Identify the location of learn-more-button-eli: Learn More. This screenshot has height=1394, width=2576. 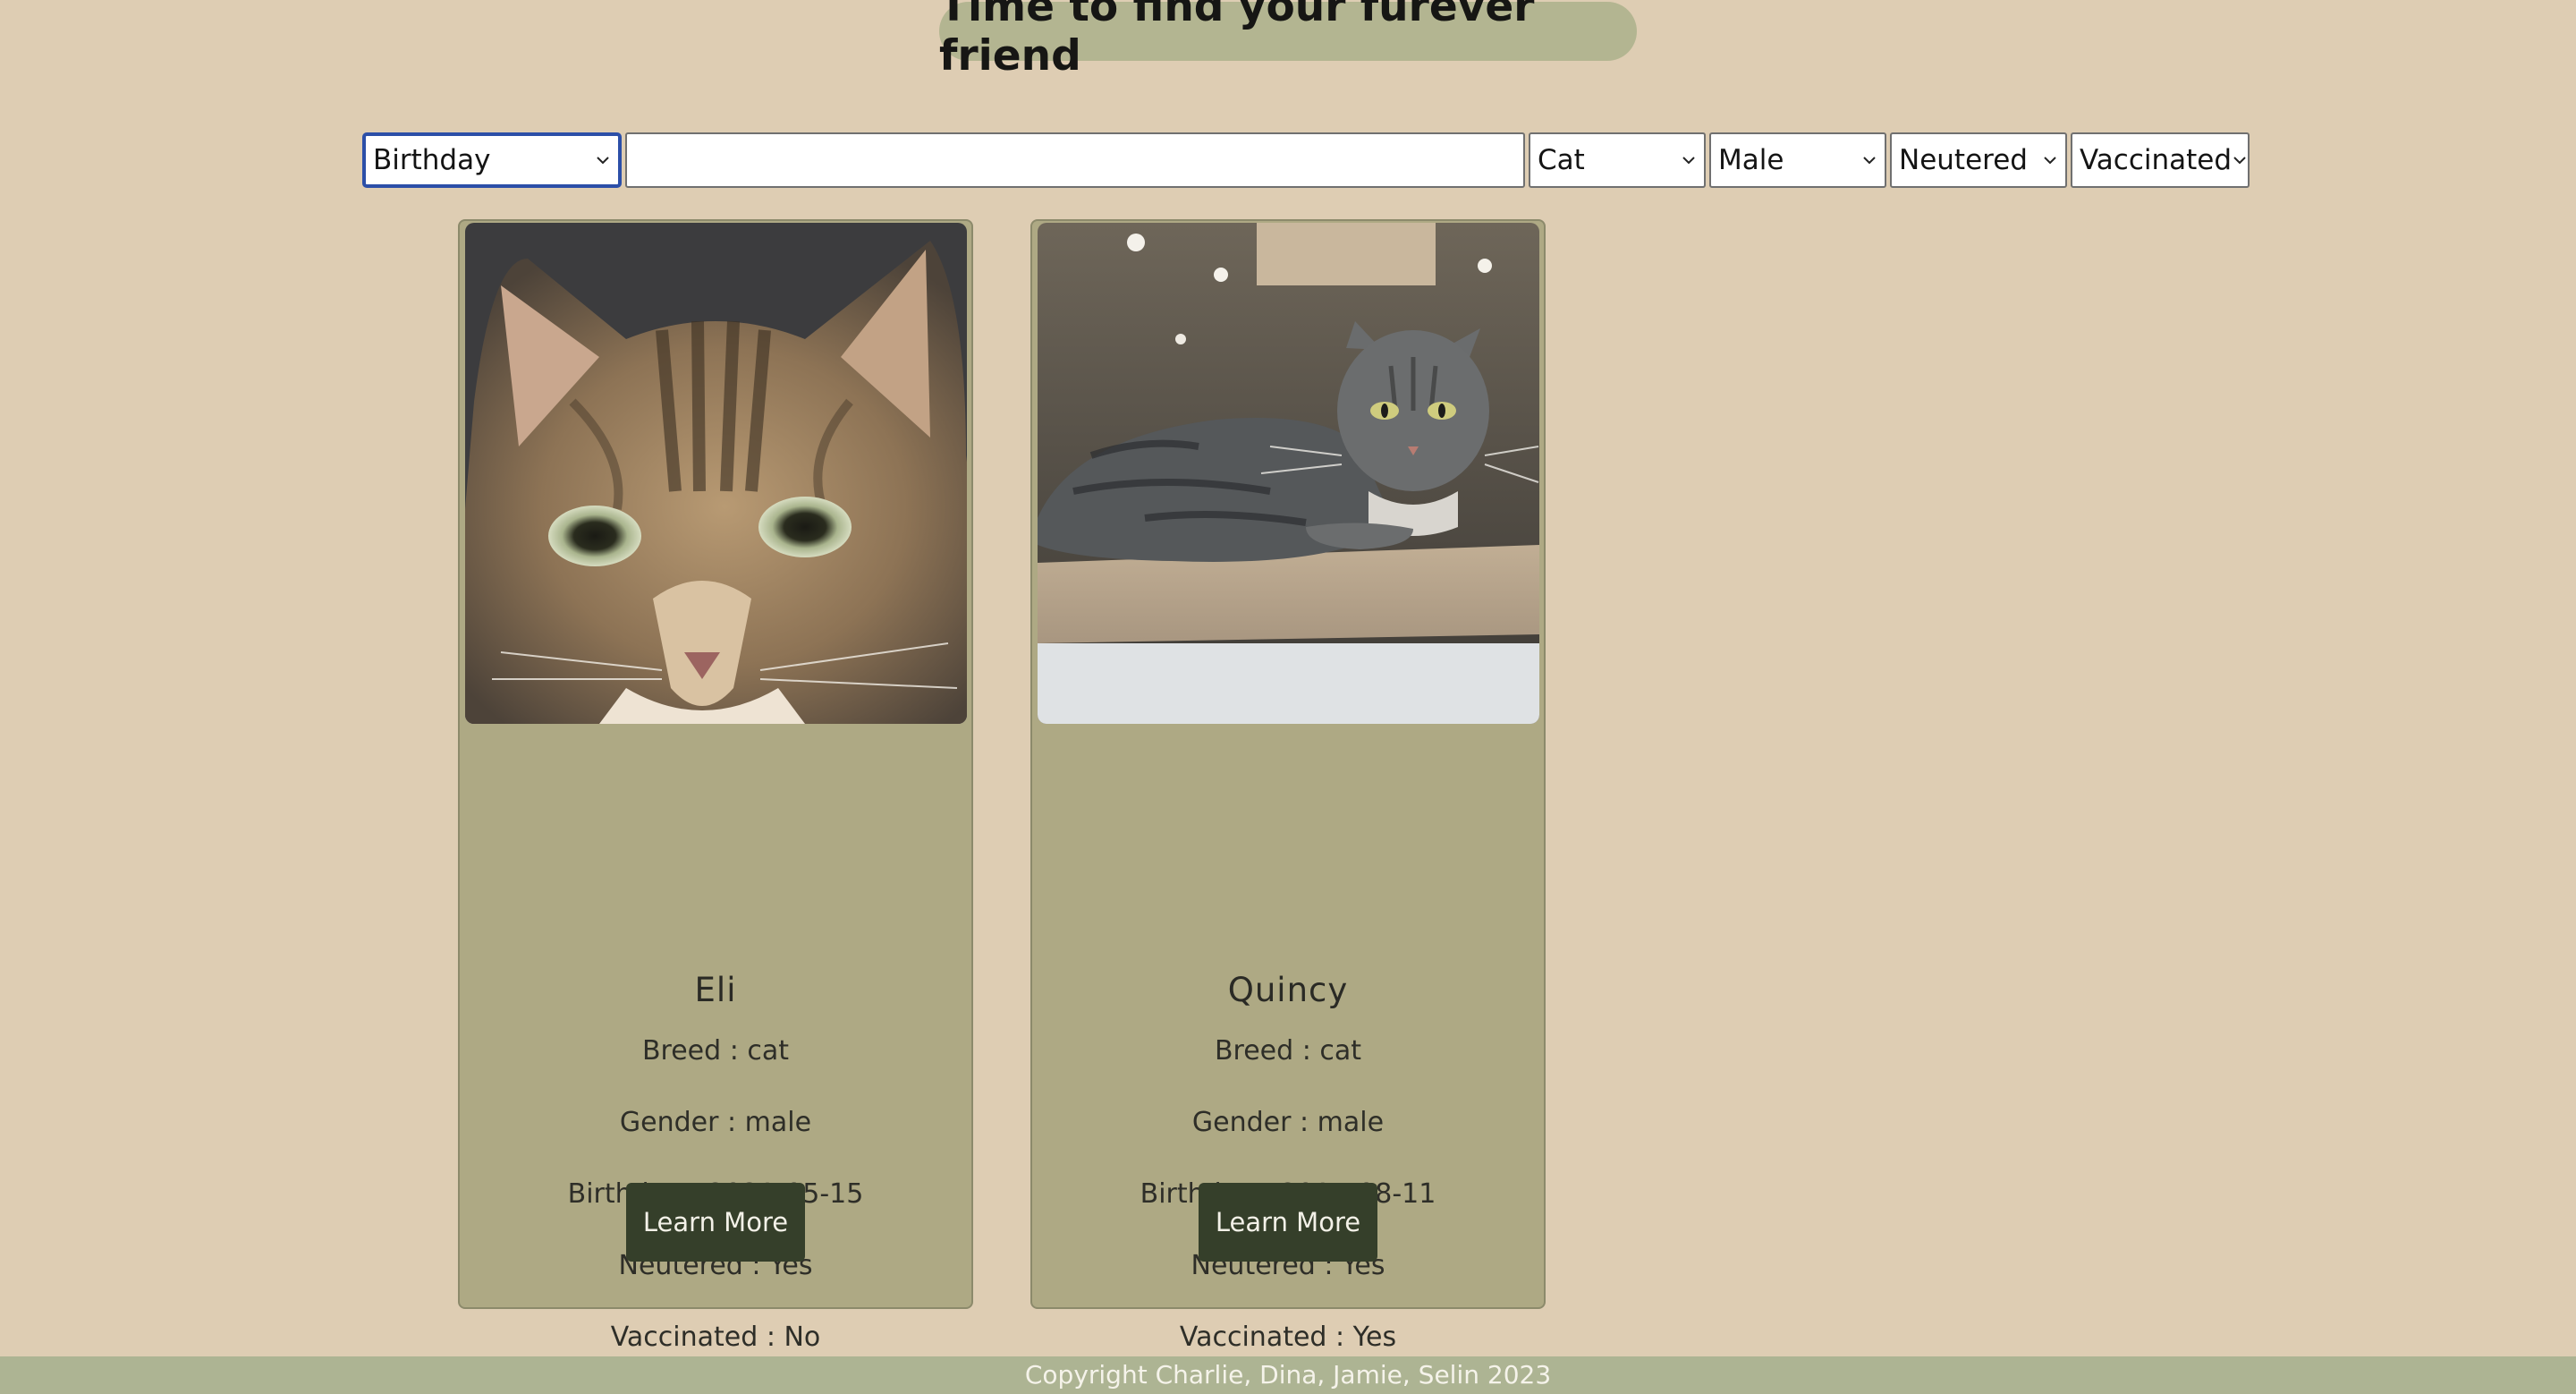
(715, 1222).